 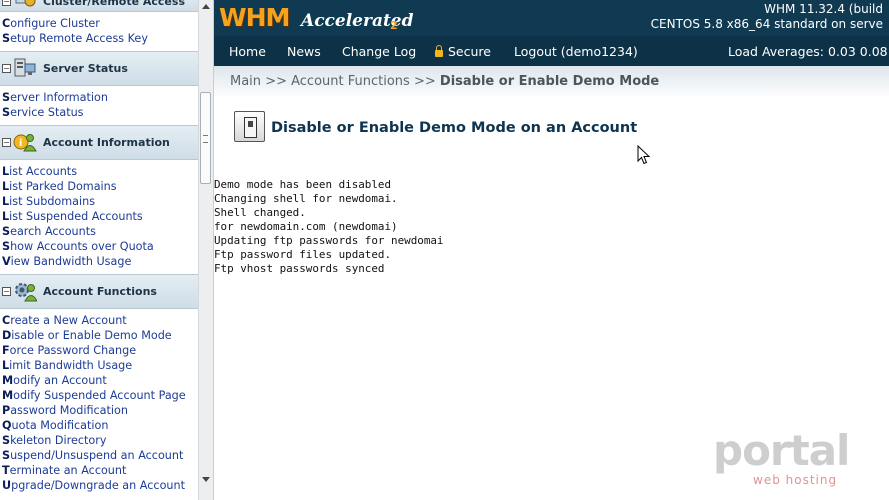 What do you see at coordinates (303, 254) in the screenshot?
I see `output-line: Ftp password files updated.` at bounding box center [303, 254].